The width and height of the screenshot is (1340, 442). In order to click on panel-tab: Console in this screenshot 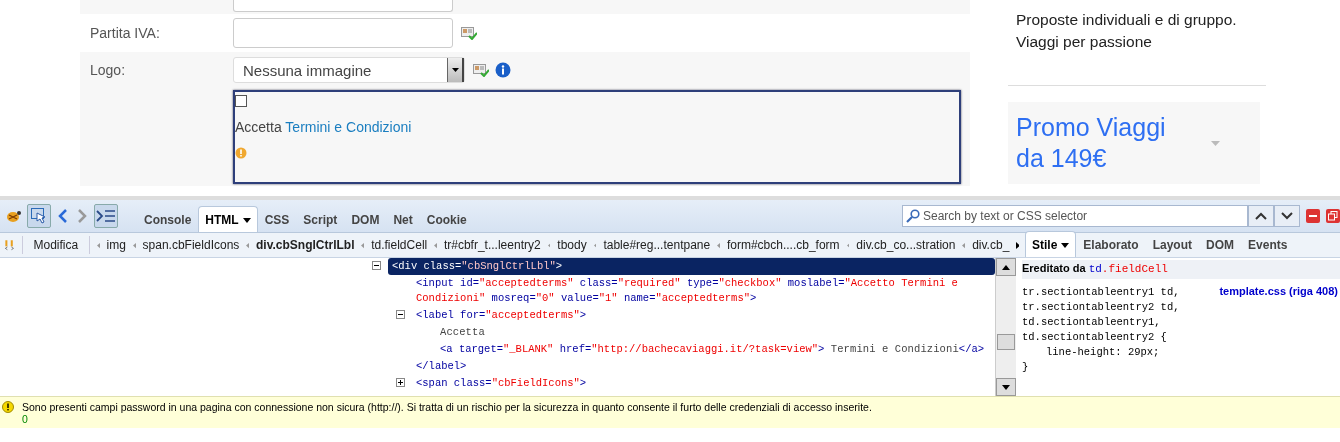, I will do `click(168, 219)`.